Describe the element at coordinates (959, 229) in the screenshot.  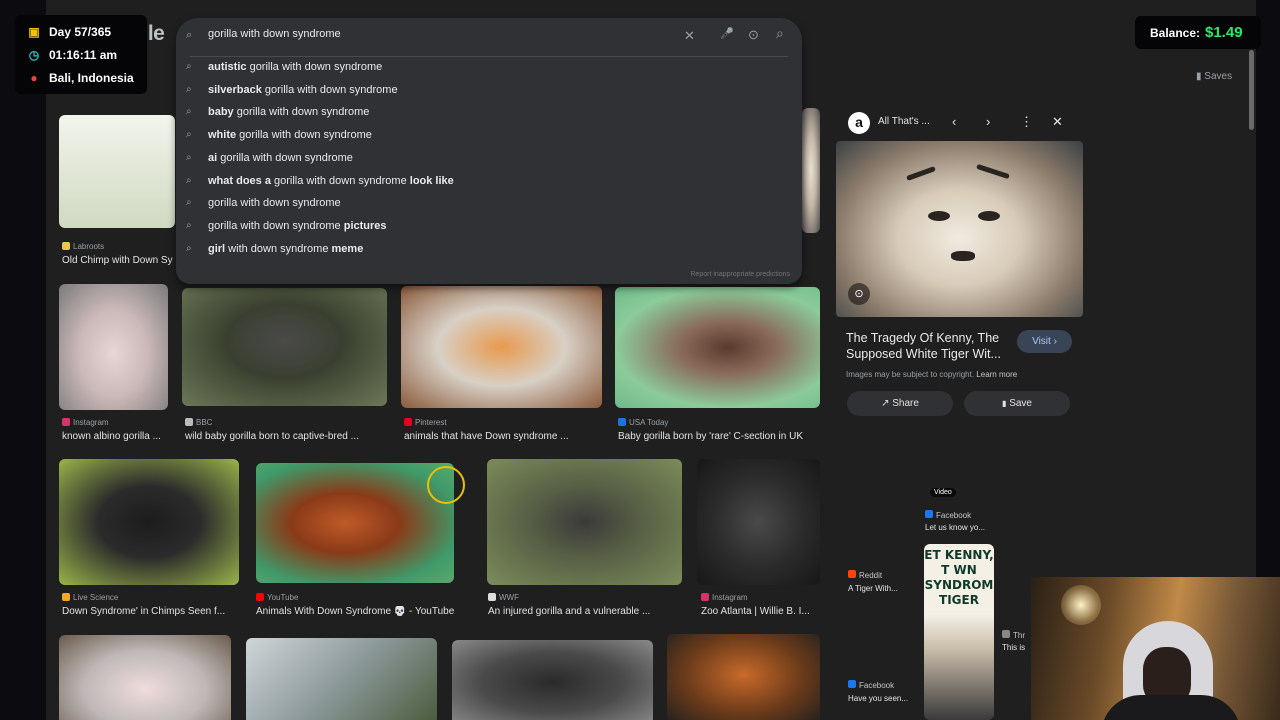
I see `preview-image` at that location.